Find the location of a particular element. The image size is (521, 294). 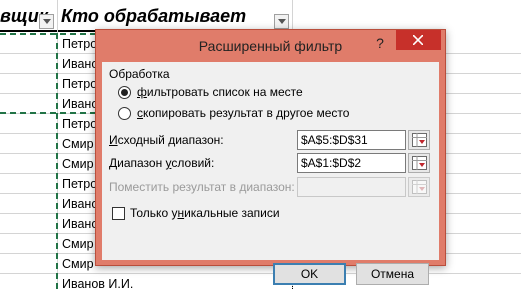

copy-to-label: Поместить результат в диапазон: is located at coordinates (202, 187).